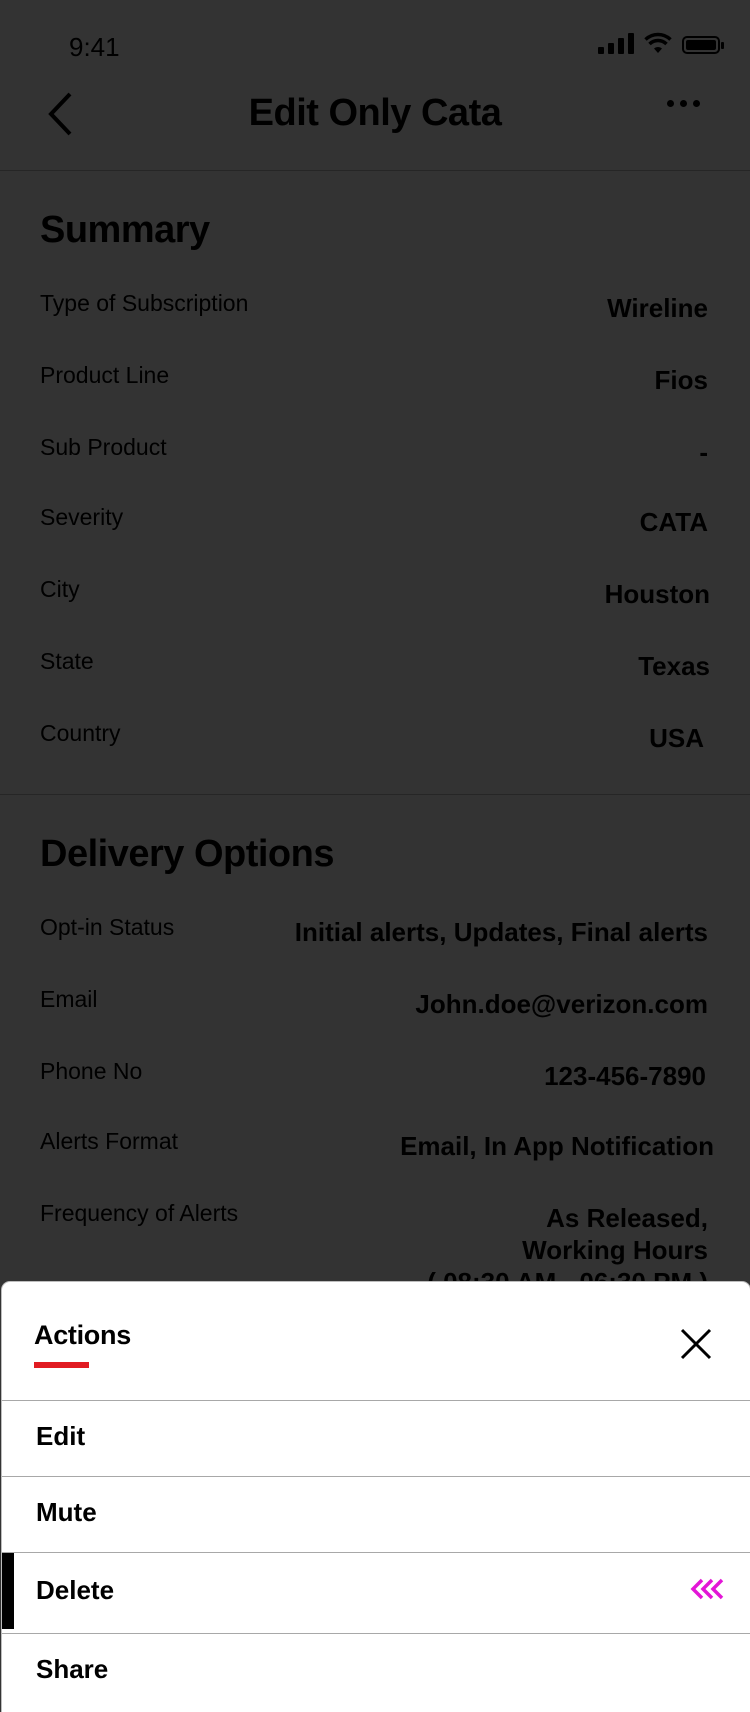  What do you see at coordinates (107, 927) in the screenshot?
I see `row-label: Opt-in Status` at bounding box center [107, 927].